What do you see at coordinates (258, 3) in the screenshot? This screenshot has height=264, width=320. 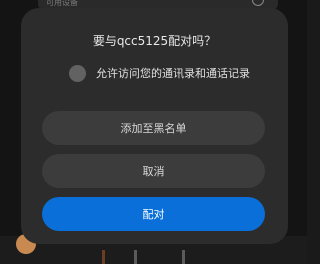 I see `settings-ring-icon` at bounding box center [258, 3].